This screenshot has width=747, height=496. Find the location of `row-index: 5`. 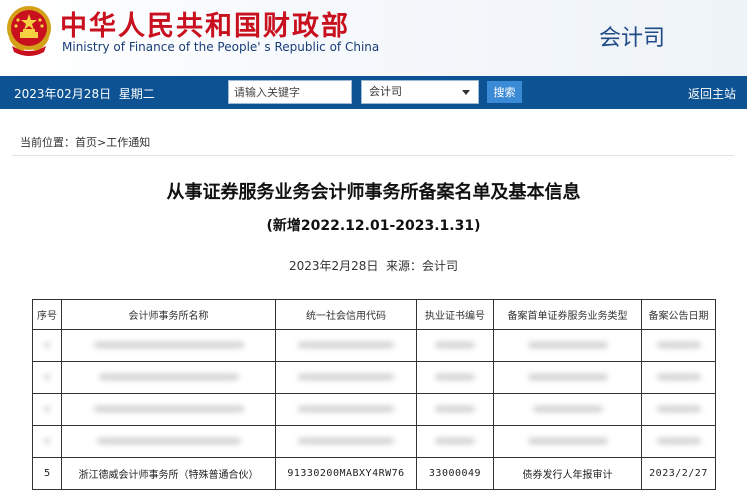

row-index: 5 is located at coordinates (47, 473).